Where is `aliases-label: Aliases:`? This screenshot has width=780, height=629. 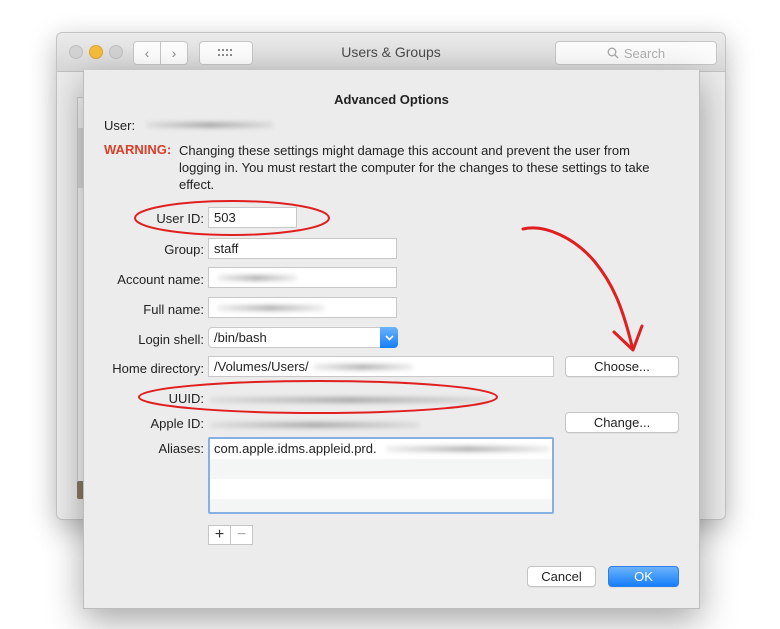
aliases-label: Aliases: is located at coordinates (181, 448).